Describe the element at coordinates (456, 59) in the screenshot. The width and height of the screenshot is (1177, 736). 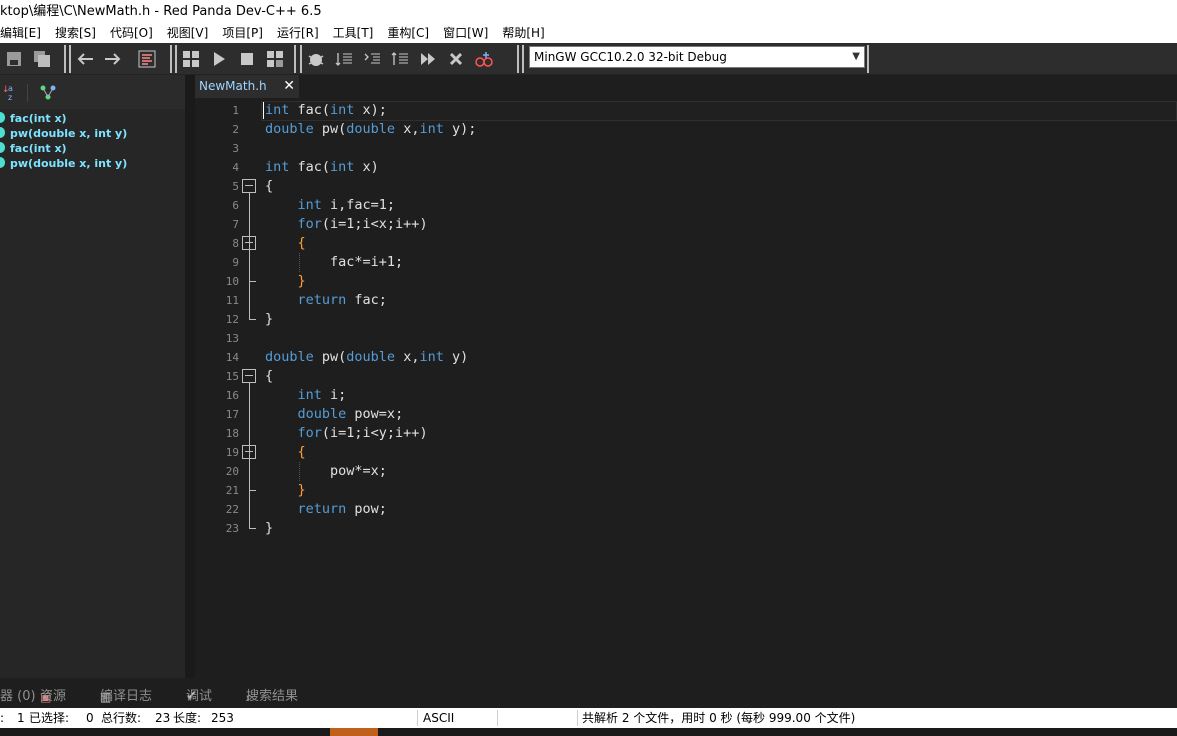
I see `stop-debug-icon` at that location.